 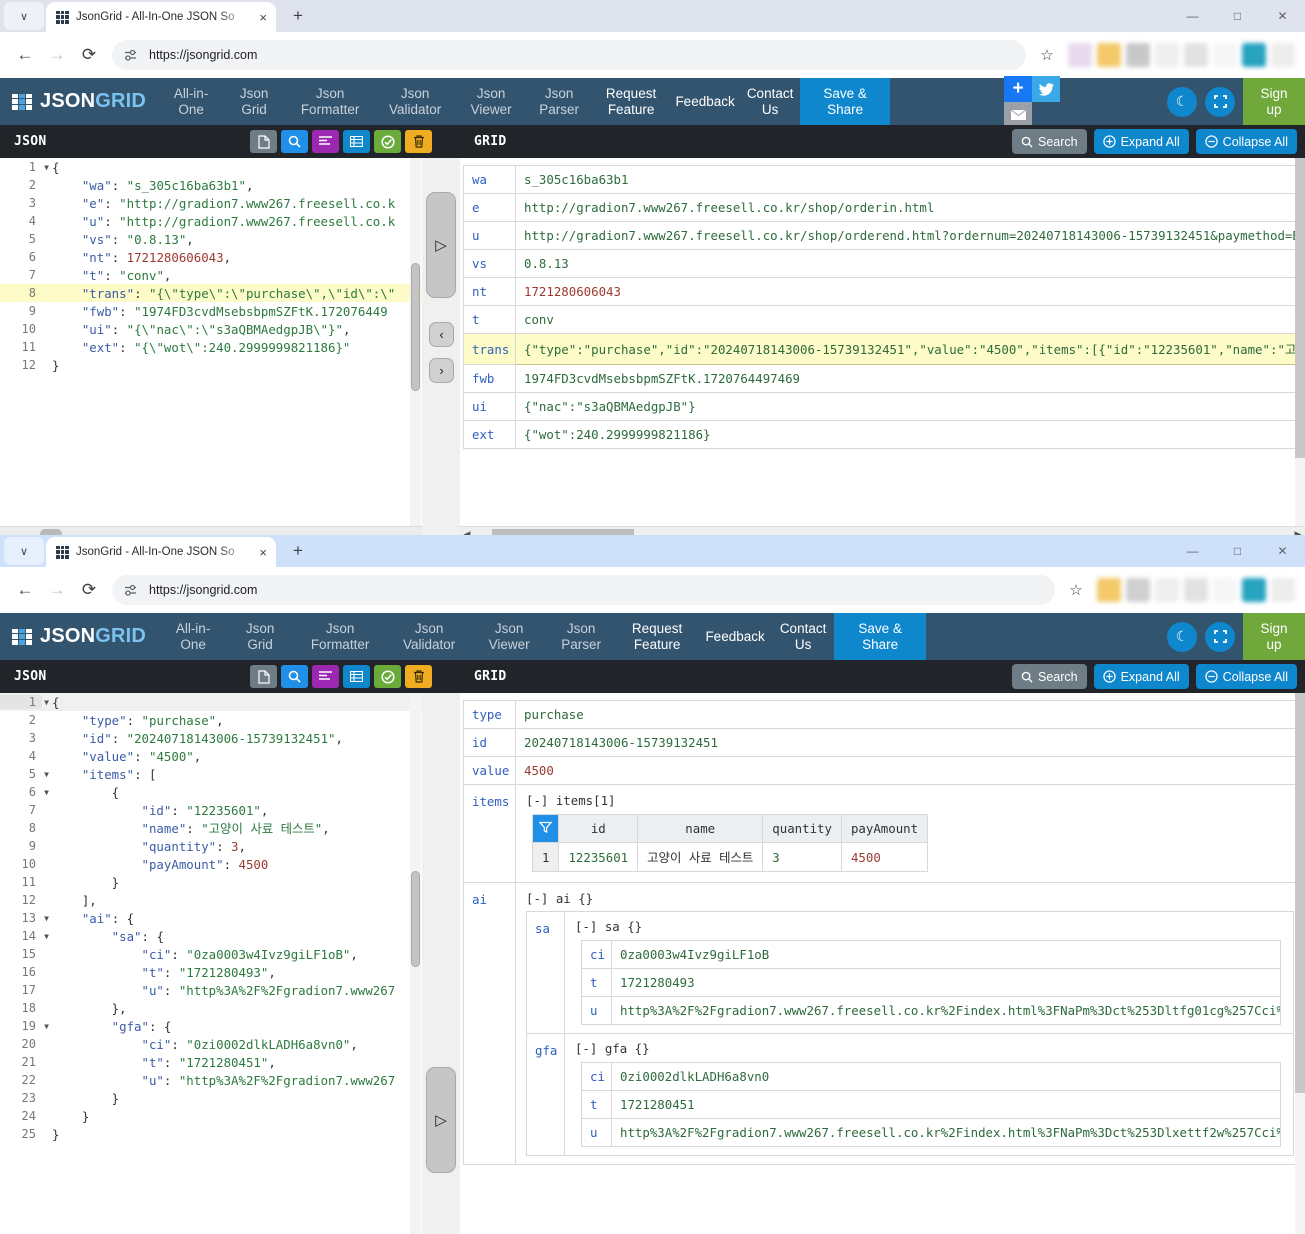 I want to click on grid-value: s_305c16ba63b1, so click(x=910, y=179).